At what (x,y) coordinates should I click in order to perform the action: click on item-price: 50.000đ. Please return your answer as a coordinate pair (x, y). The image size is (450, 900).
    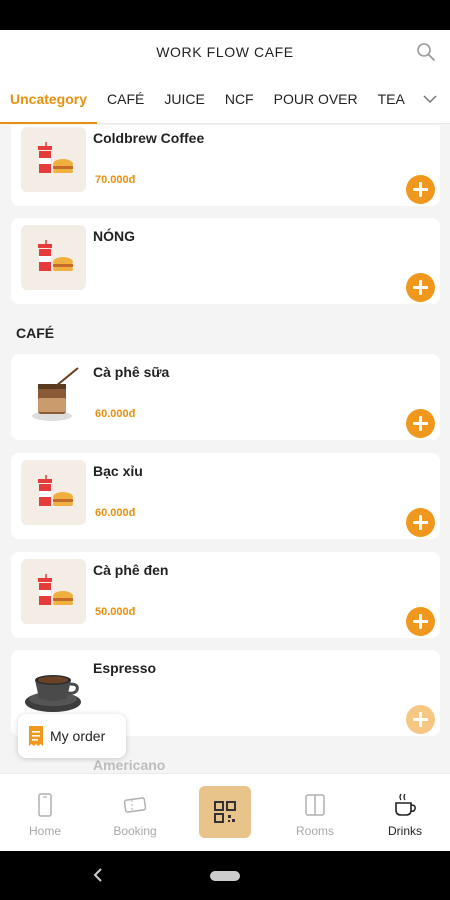
    Looking at the image, I should click on (115, 612).